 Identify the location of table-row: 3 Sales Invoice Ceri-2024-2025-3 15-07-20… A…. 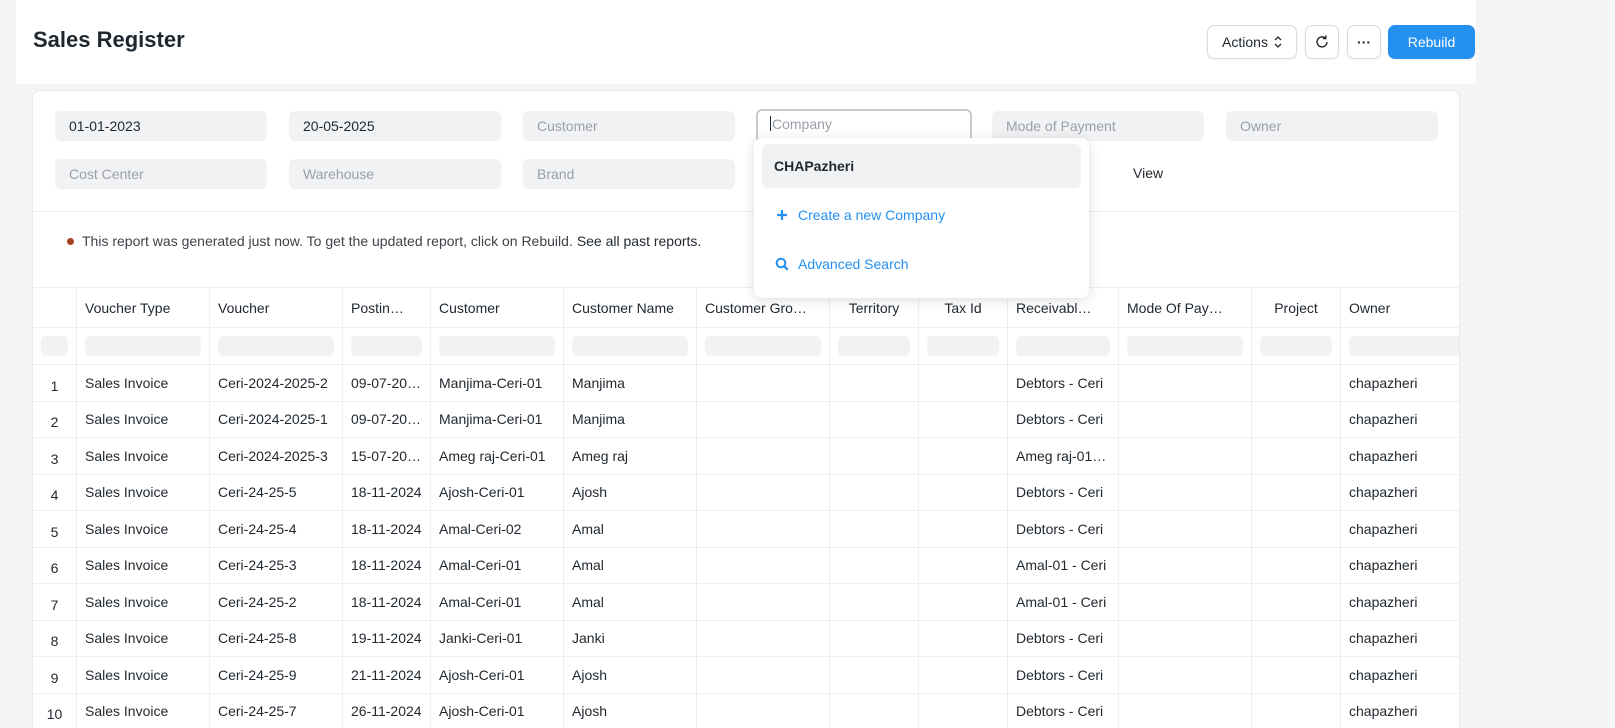
(746, 456).